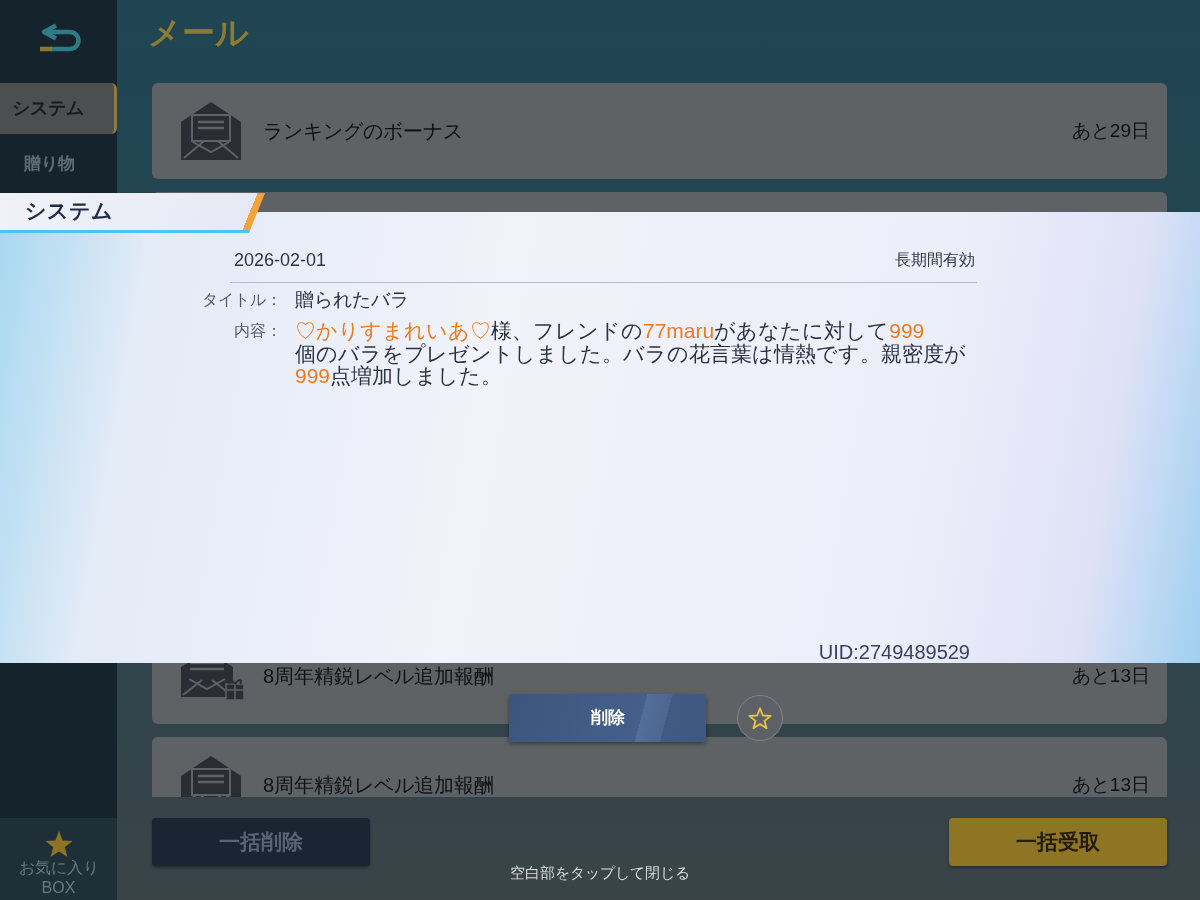 Image resolution: width=1200 pixels, height=900 pixels. What do you see at coordinates (58, 859) in the screenshot?
I see `favorites-button: お気に入り BOX` at bounding box center [58, 859].